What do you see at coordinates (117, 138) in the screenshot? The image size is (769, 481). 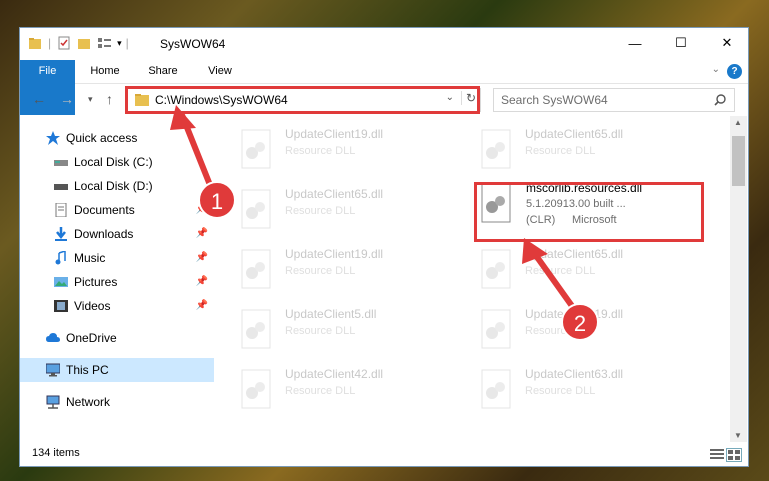 I see `sidebar-item-quick-access: Quick access` at bounding box center [117, 138].